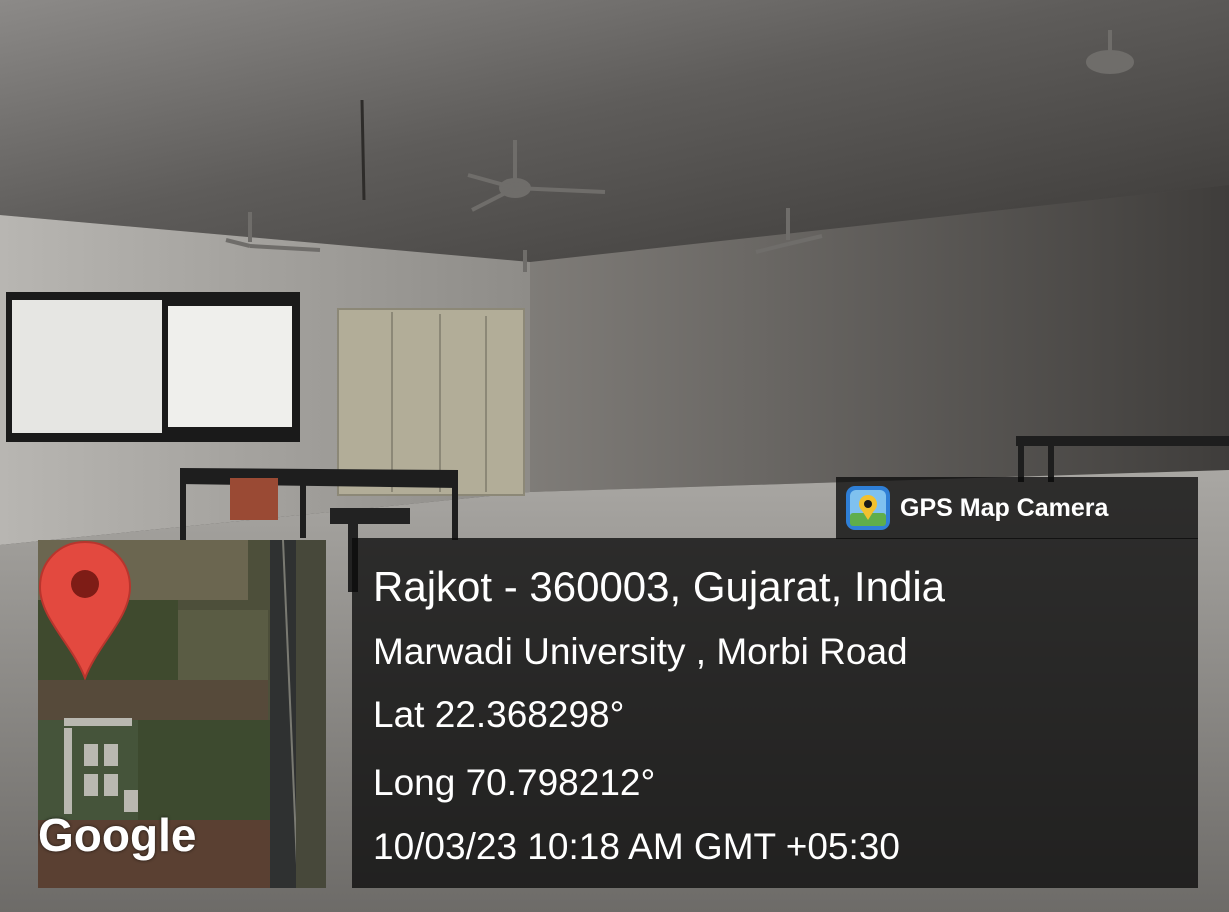 This screenshot has height=912, width=1229. What do you see at coordinates (182, 714) in the screenshot?
I see `satellite-map-thumbnail: Google` at bounding box center [182, 714].